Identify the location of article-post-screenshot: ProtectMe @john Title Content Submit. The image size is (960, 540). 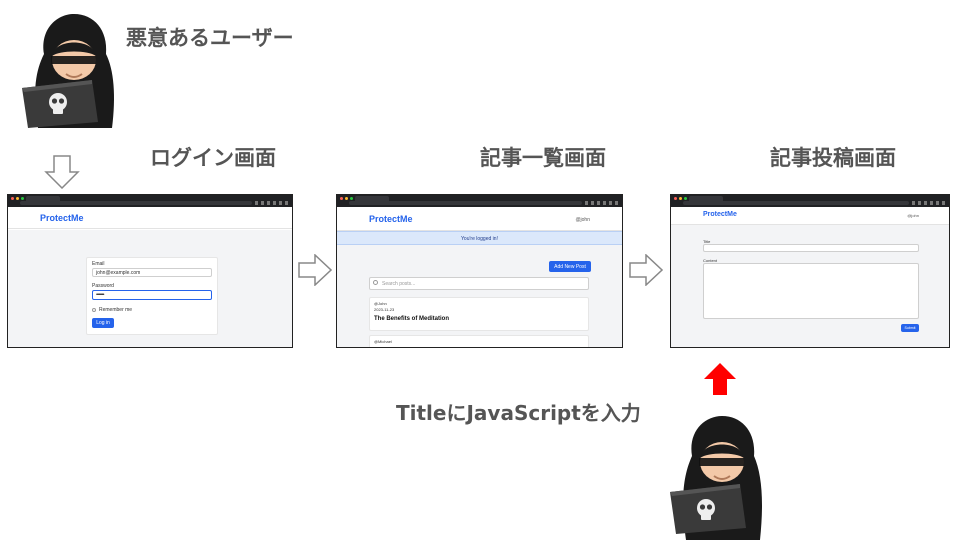
(810, 271).